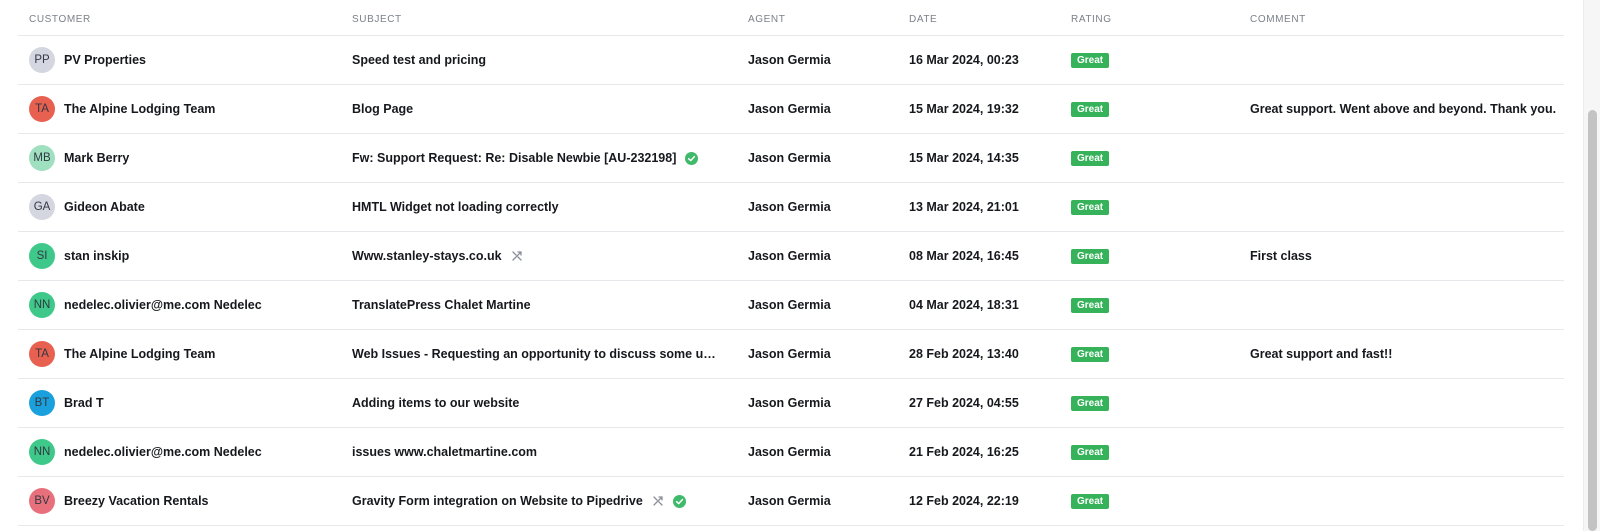 The width and height of the screenshot is (1600, 531). Describe the element at coordinates (42, 60) in the screenshot. I see `avatar: PP` at that location.